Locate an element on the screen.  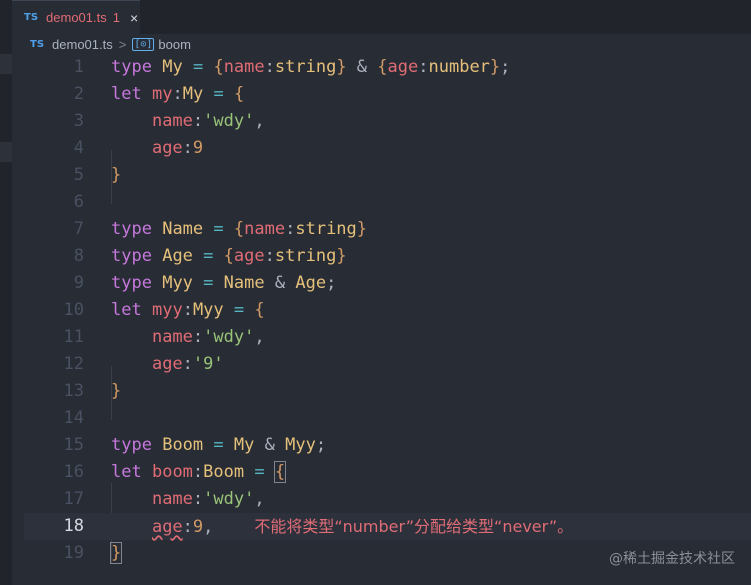
code-line: 7 type Name = {name:string} is located at coordinates (387, 229).